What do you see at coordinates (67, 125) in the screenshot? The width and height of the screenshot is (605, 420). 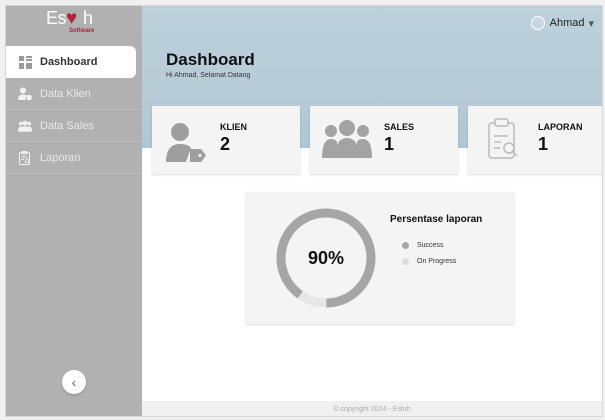 I see `sidebar-item-label: Data Sales` at bounding box center [67, 125].